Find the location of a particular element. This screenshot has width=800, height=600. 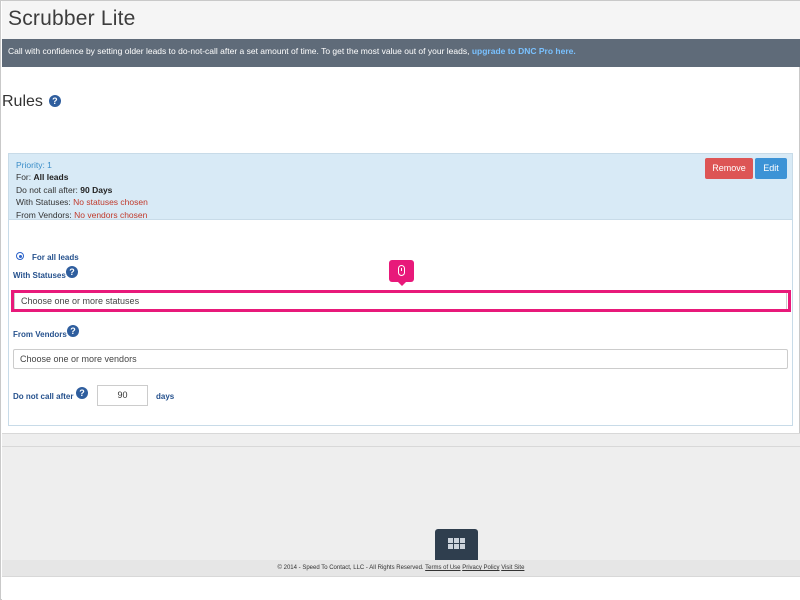

rule-dnc-after: Do not call after: 90 Days is located at coordinates (64, 189).